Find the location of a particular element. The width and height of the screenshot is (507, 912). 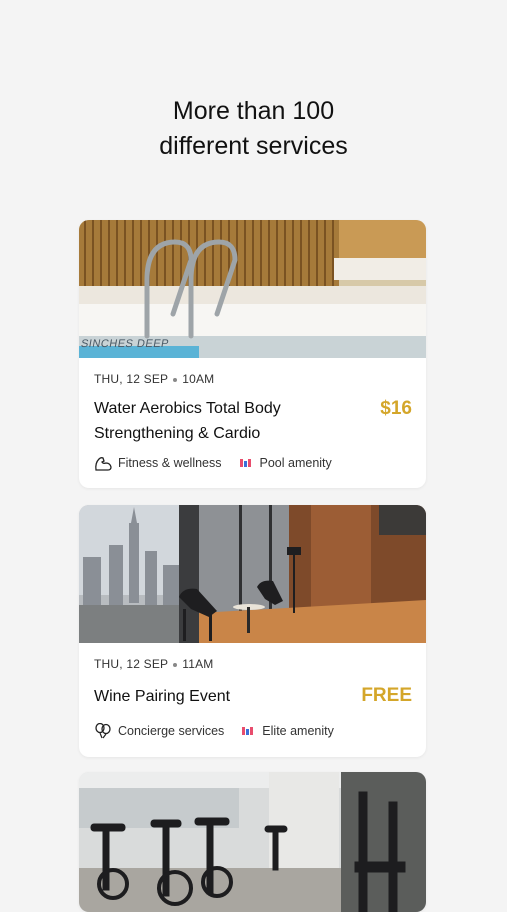

event-date-time: THU, 12 SEP 11AM is located at coordinates (154, 664).